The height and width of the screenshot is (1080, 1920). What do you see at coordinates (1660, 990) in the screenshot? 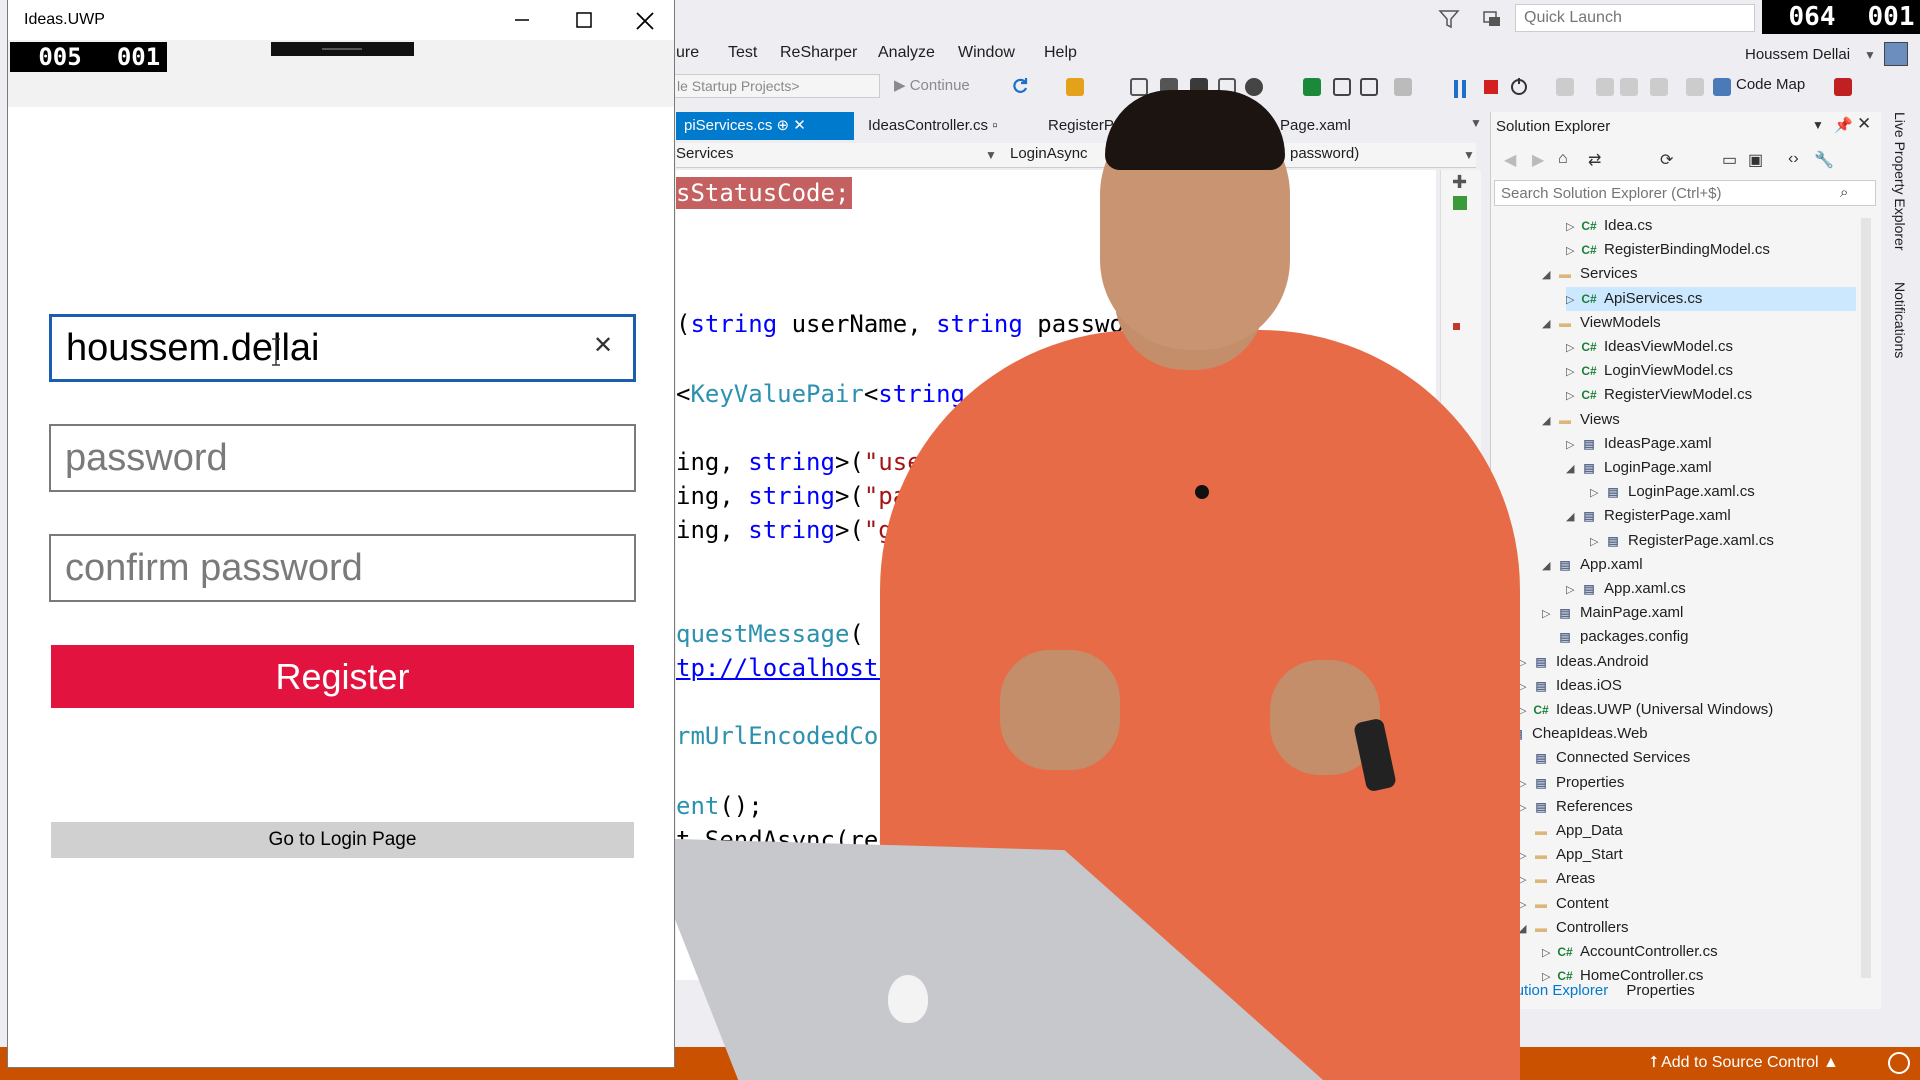
I see `tab-properties: Properties` at bounding box center [1660, 990].